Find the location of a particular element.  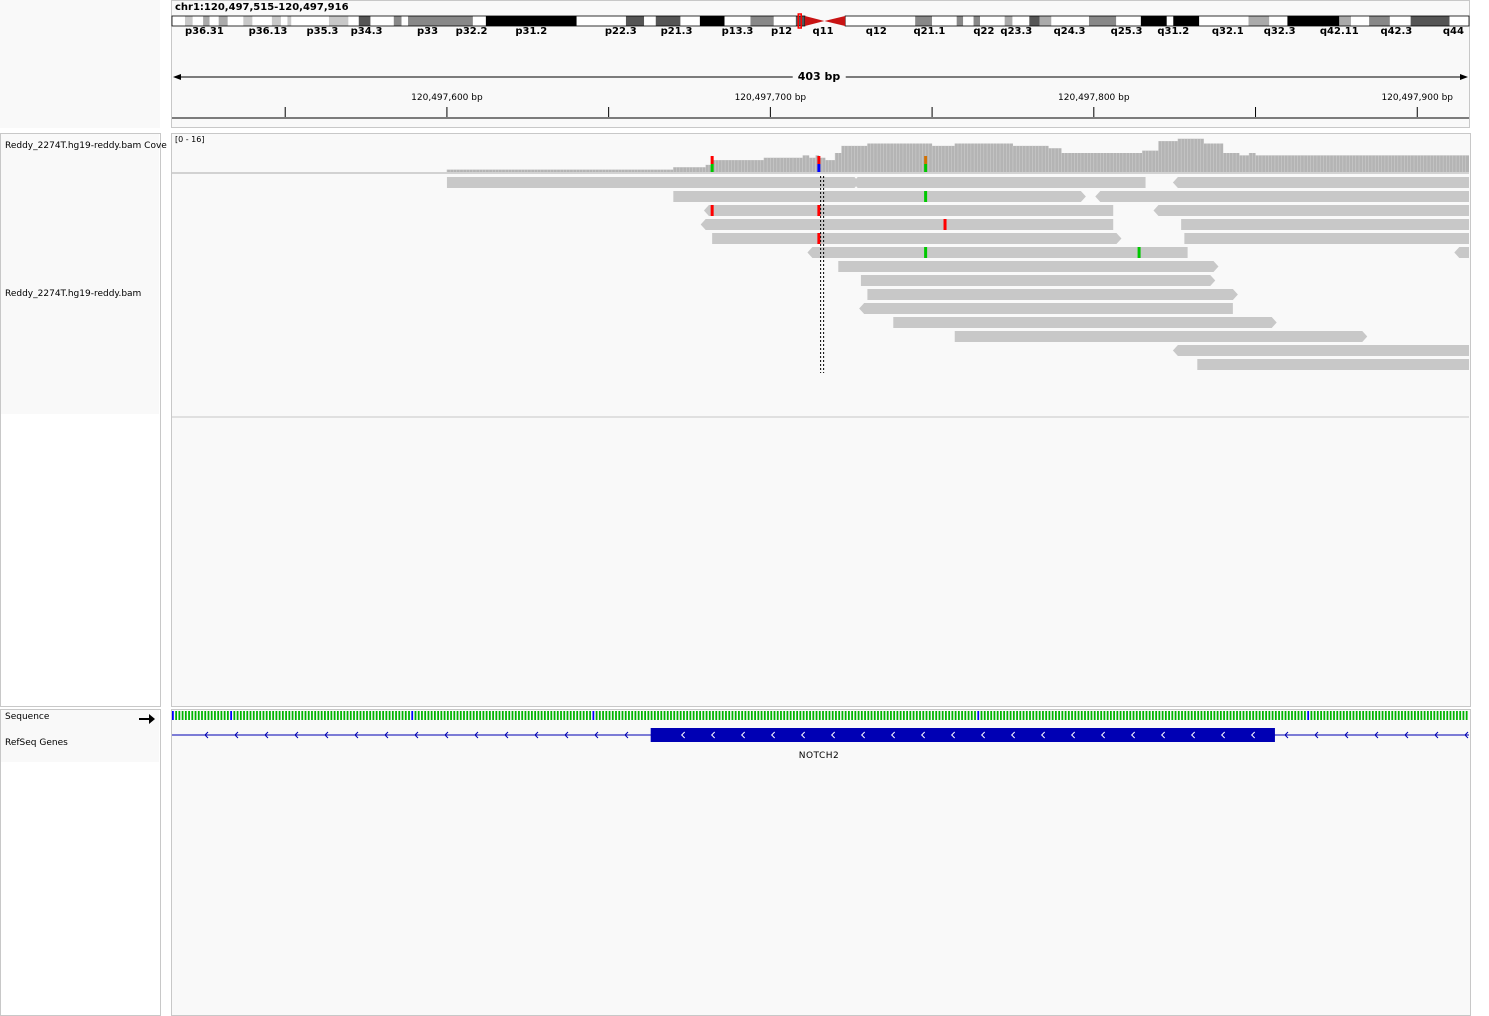

gene-name-notch2: NOTCH2 is located at coordinates (819, 756).